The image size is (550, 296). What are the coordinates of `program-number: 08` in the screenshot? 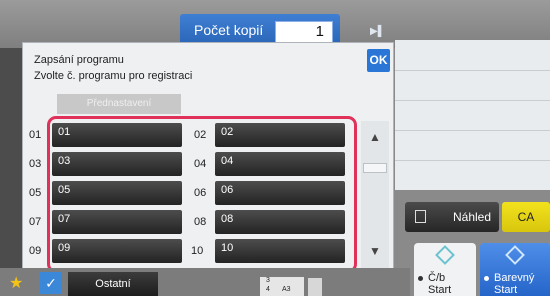 It's located at (200, 222).